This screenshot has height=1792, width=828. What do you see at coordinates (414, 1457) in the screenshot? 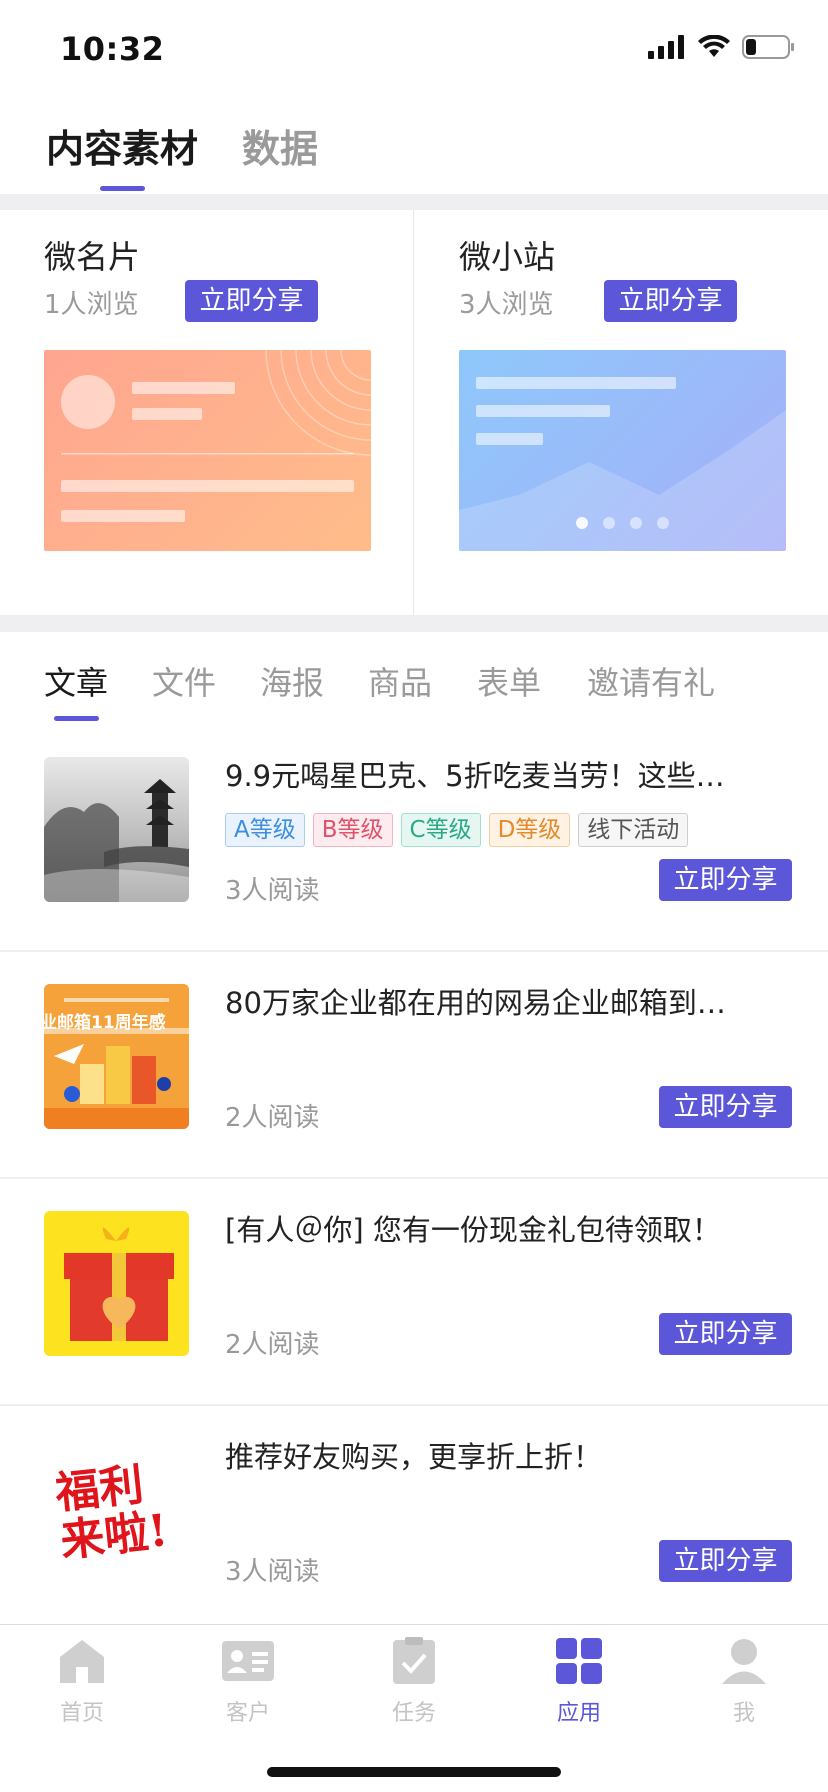
I see `article-title: 推荐好友购买，更享折上折！` at bounding box center [414, 1457].